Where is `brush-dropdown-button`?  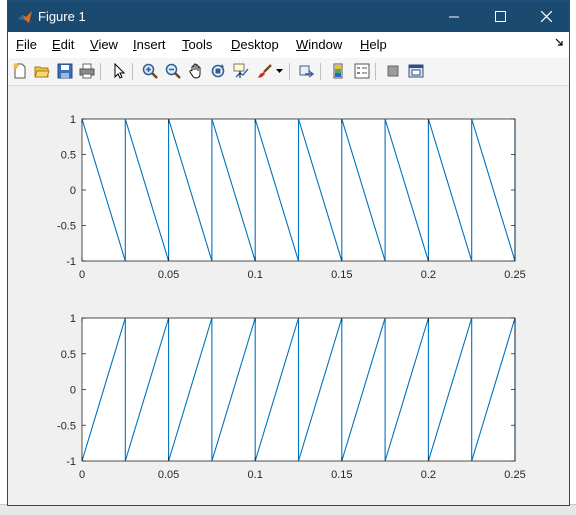 brush-dropdown-button is located at coordinates (279, 71).